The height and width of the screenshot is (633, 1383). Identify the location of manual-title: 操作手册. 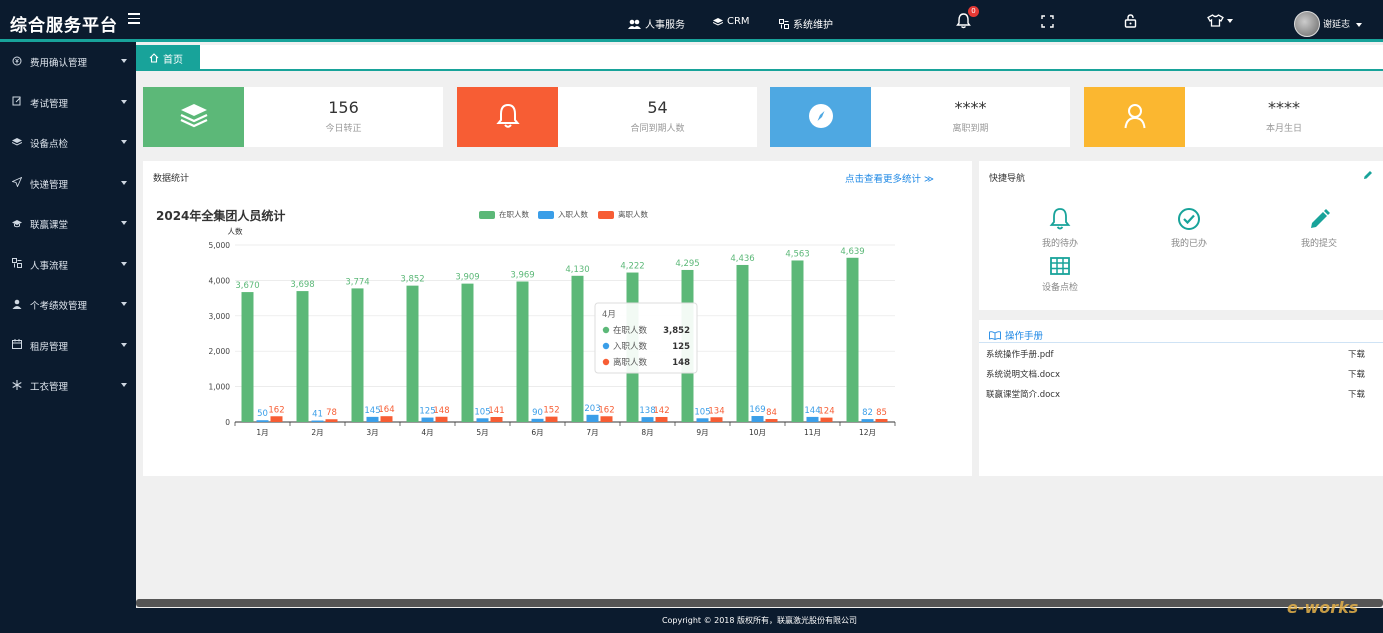
(1024, 336).